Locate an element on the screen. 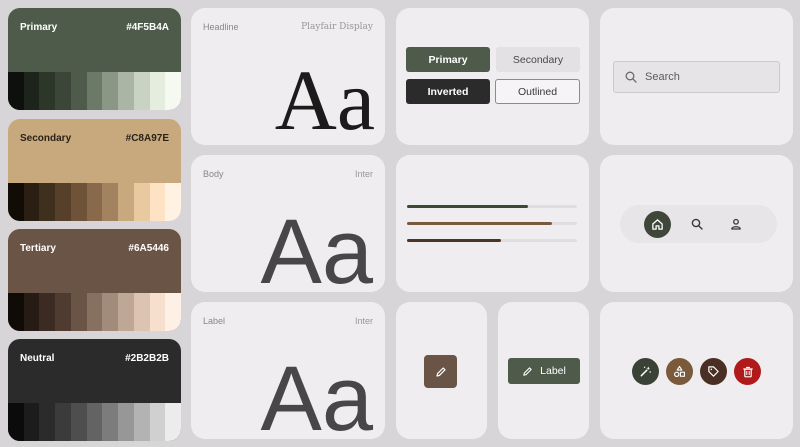  extended-fab-card: Label is located at coordinates (543, 370).